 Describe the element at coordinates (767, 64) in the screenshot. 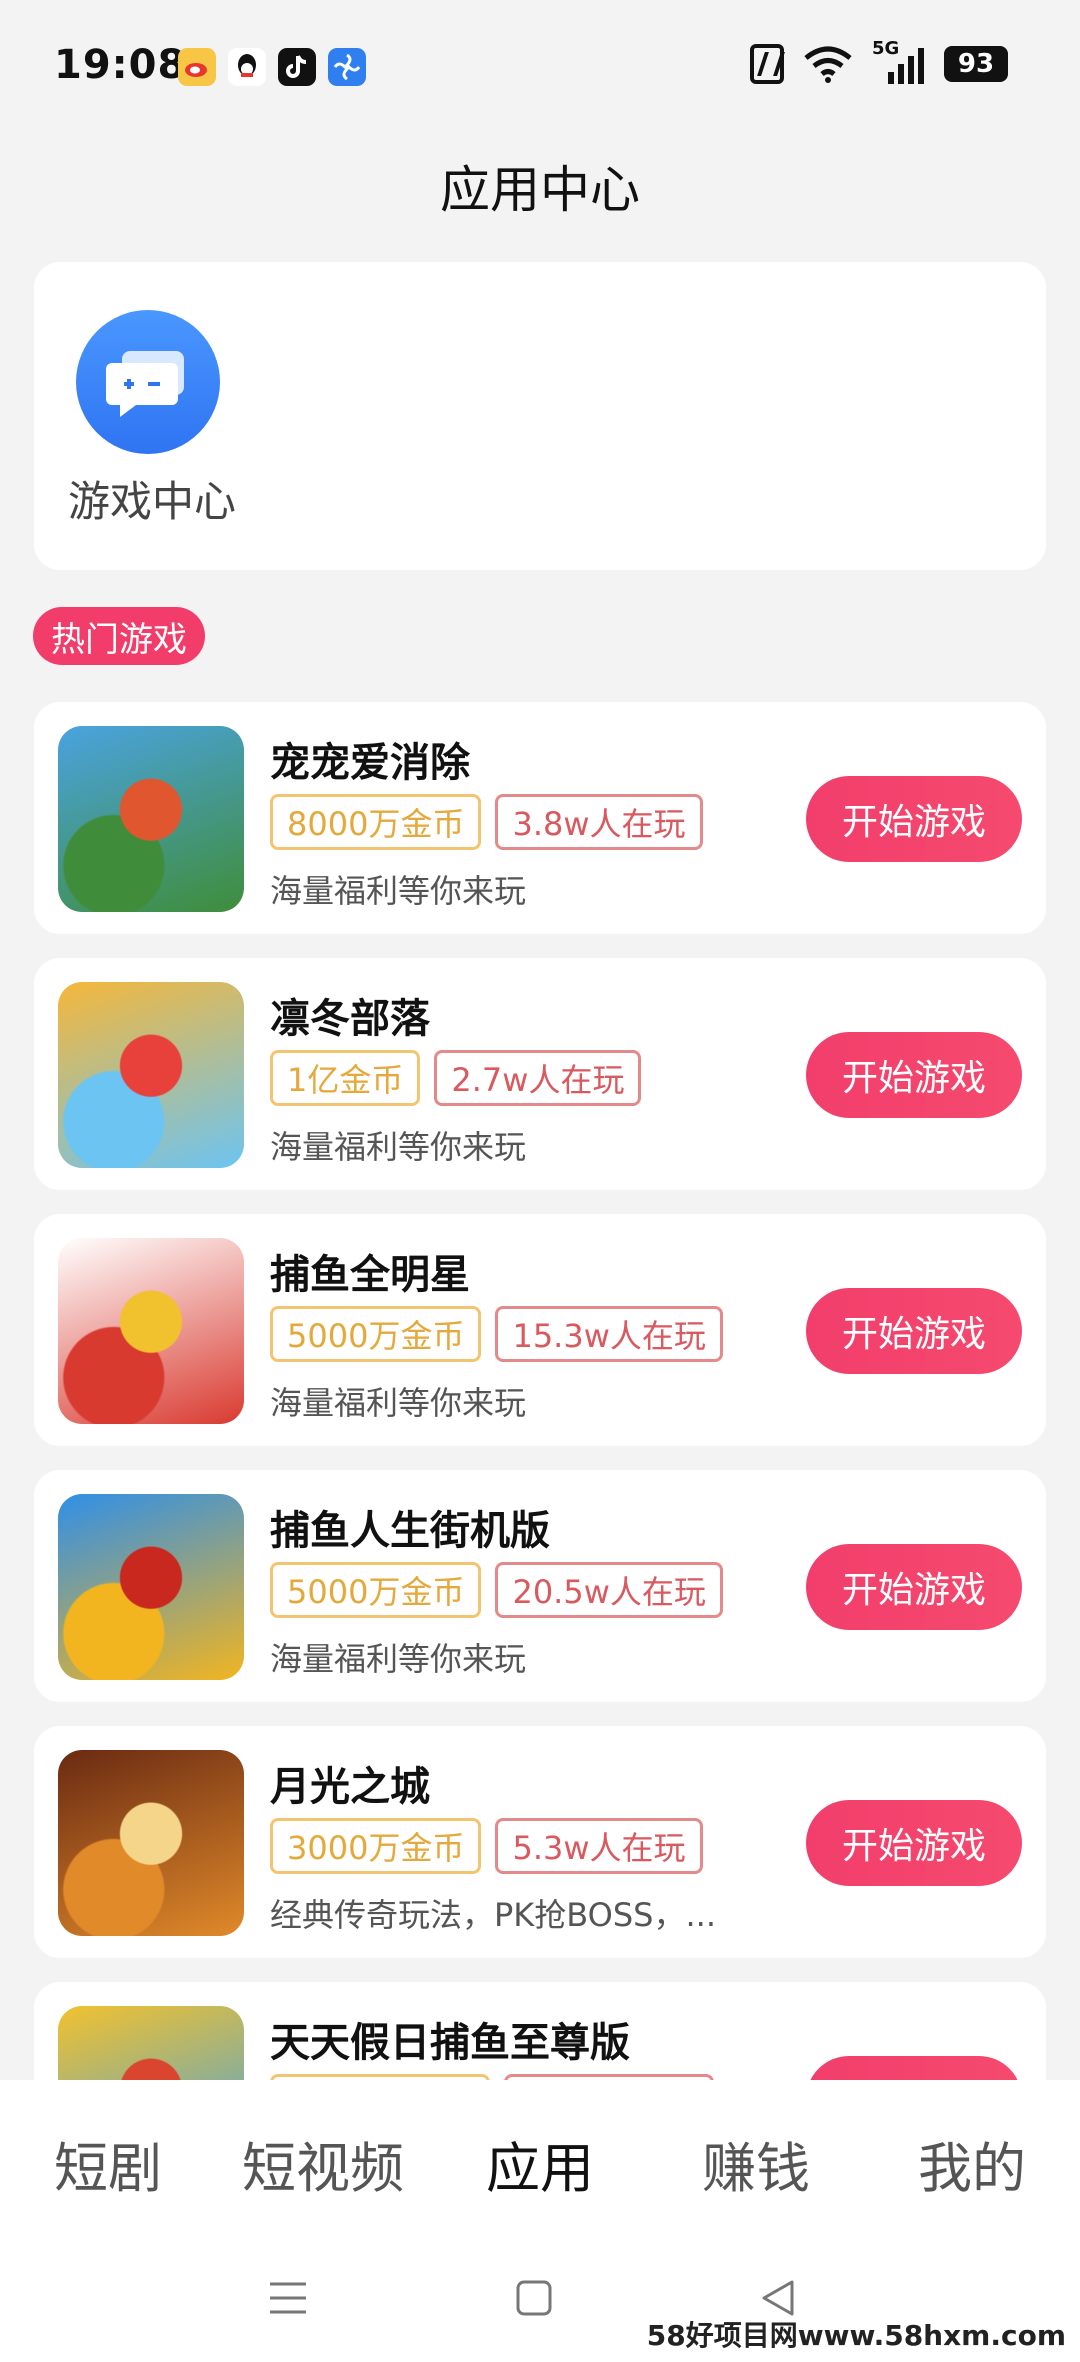

I see `nfc-icon` at that location.